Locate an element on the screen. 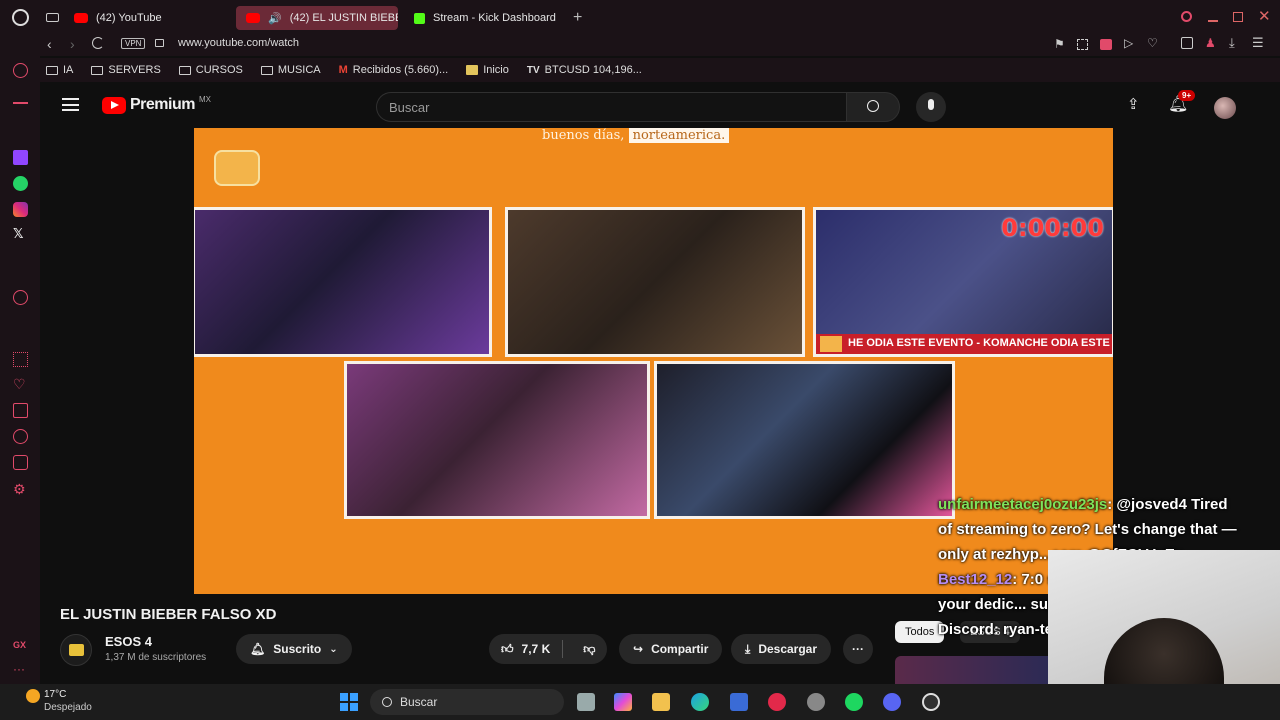  thumbs-down-icon: 👎︎ is located at coordinates (589, 648).